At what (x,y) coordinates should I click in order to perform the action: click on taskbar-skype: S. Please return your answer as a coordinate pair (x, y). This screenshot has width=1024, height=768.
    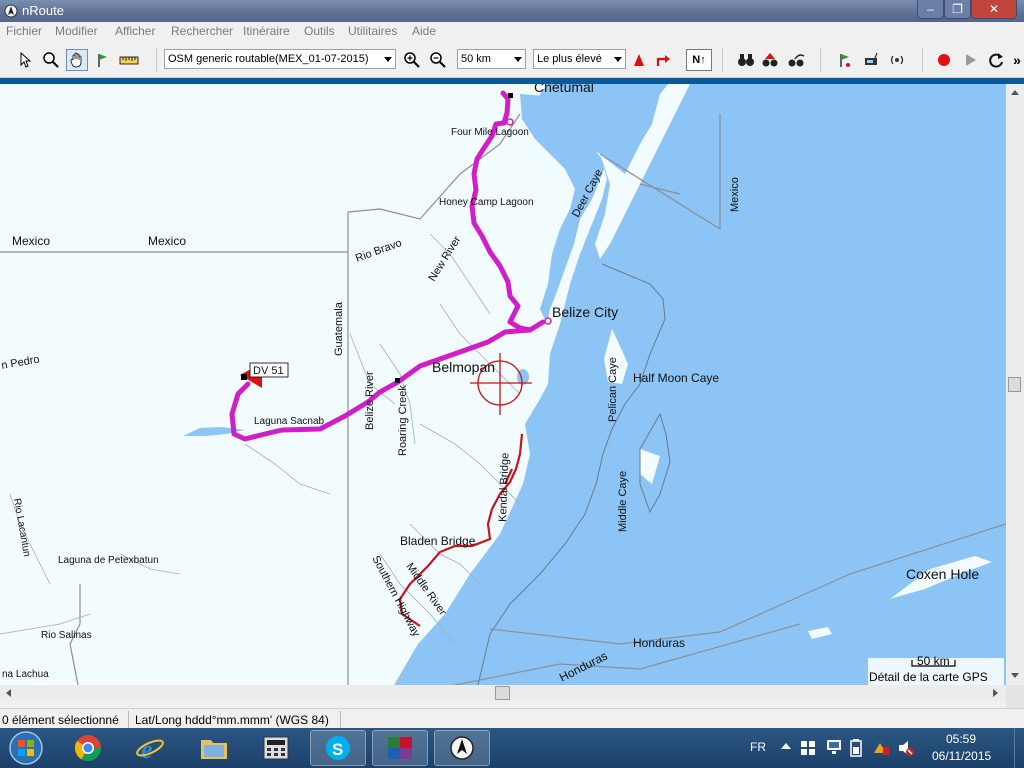
    Looking at the image, I should click on (338, 748).